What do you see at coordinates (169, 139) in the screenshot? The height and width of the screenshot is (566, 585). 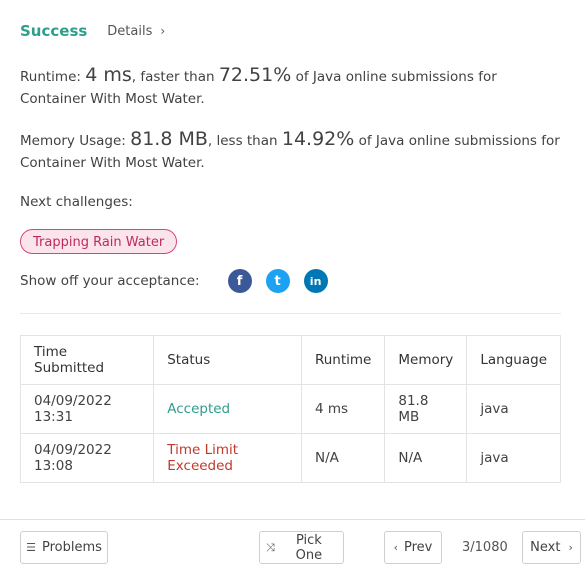 I see `memory-value: 81.8 MB` at bounding box center [169, 139].